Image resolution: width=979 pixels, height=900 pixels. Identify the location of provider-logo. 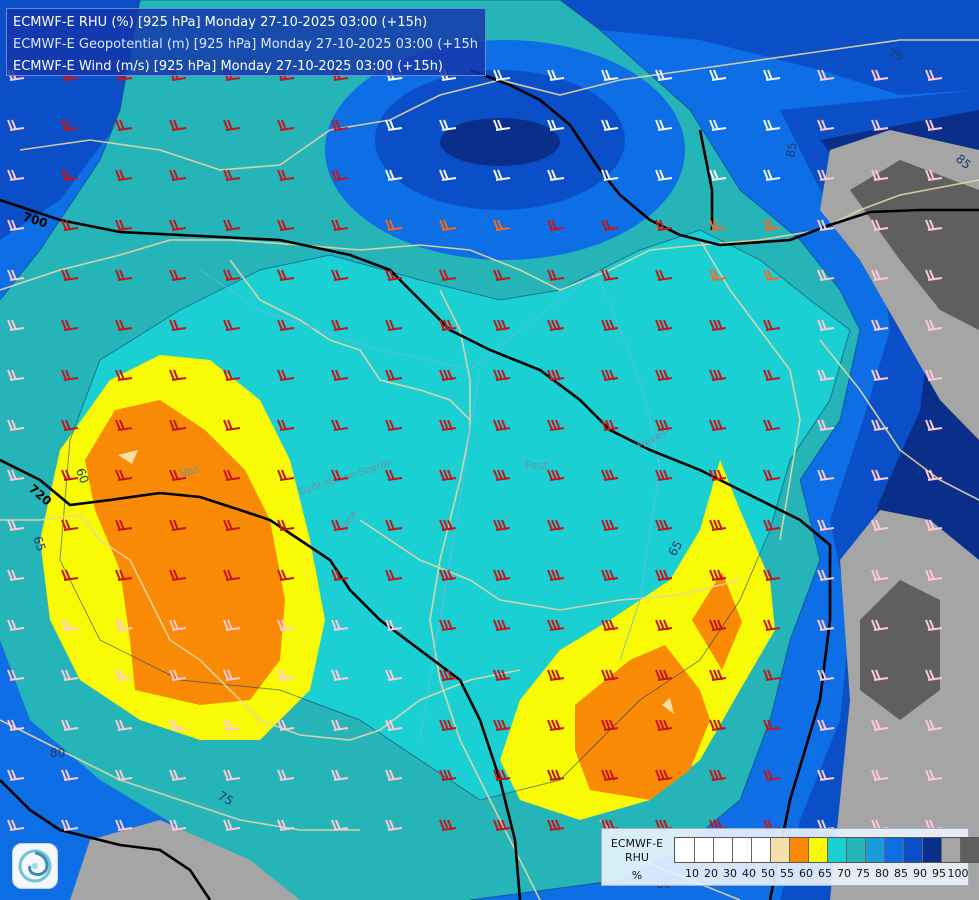
(35, 866).